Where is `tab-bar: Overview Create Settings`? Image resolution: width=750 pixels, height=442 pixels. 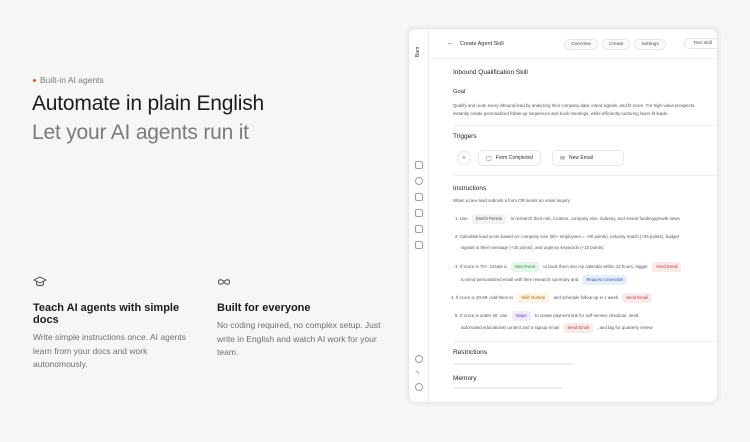 tab-bar: Overview Create Settings is located at coordinates (615, 44).